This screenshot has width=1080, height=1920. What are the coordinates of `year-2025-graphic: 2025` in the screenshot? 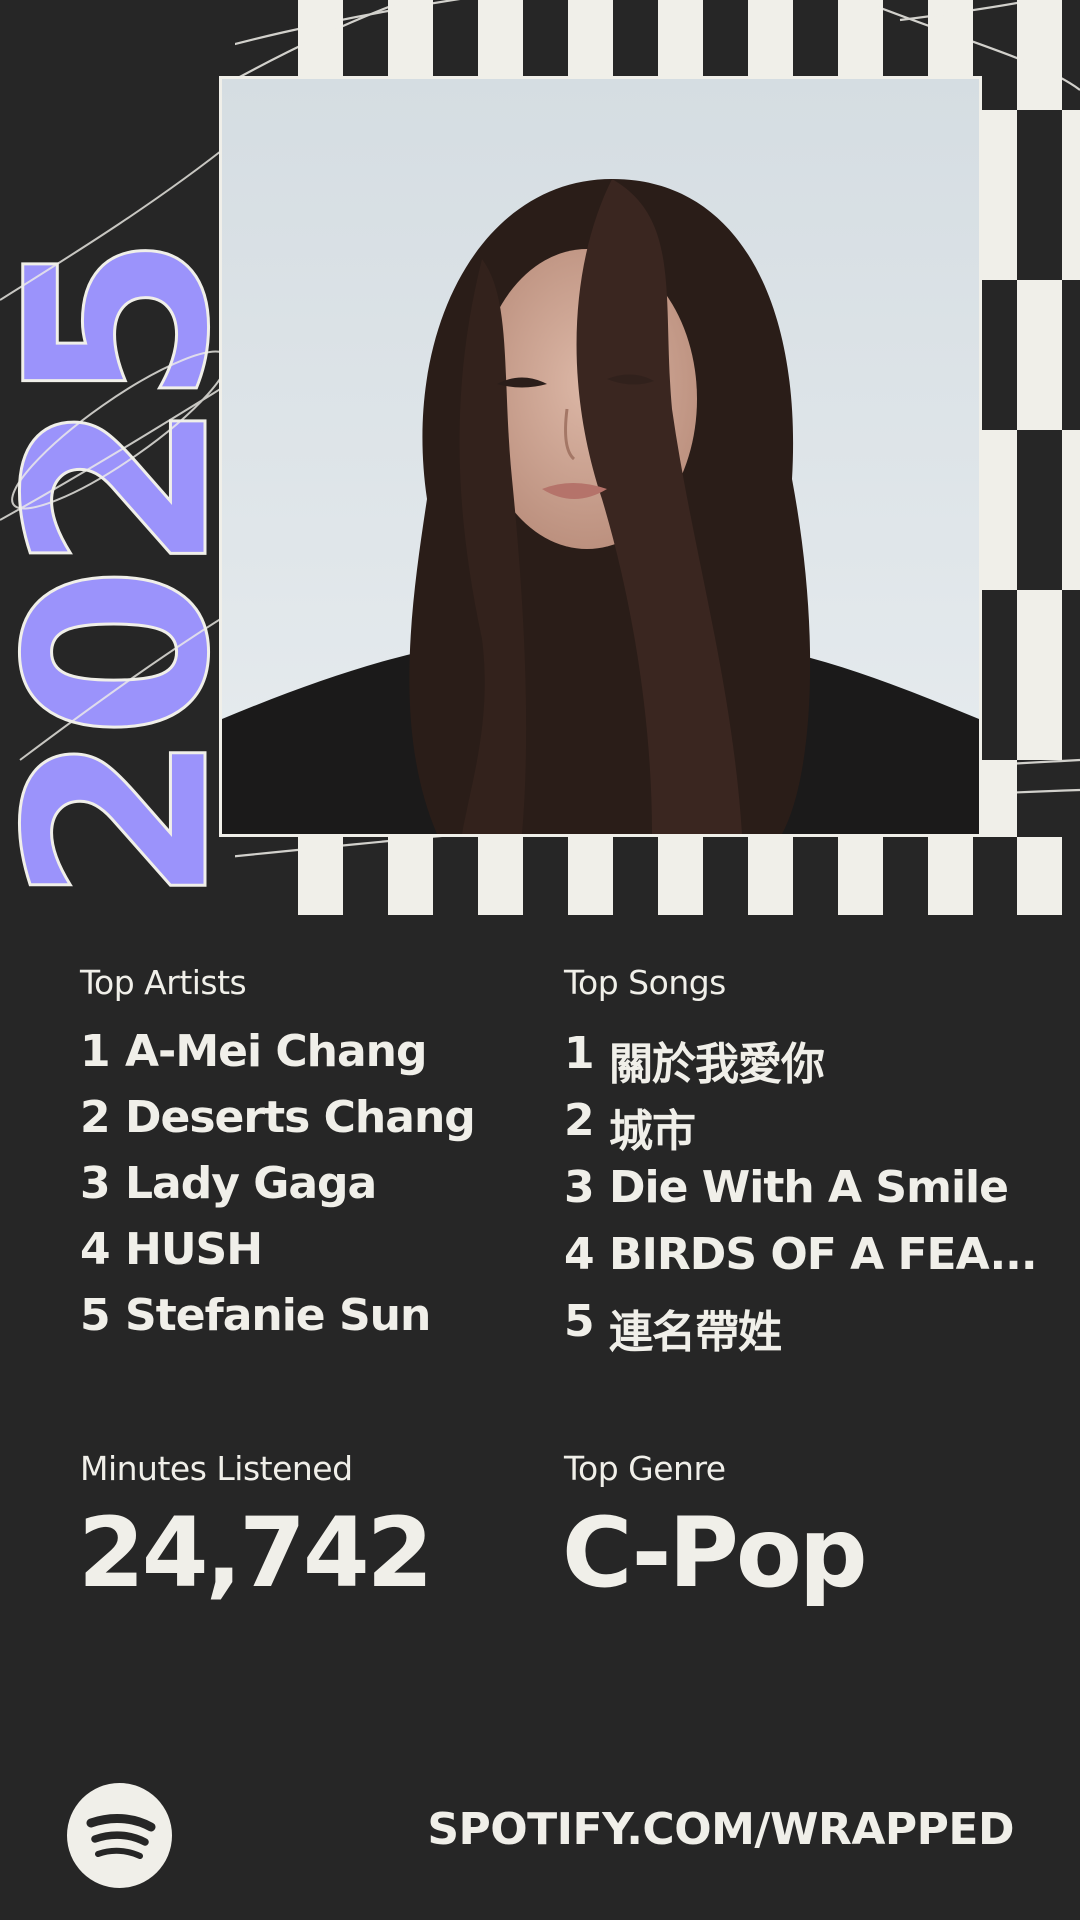 It's located at (117, 452).